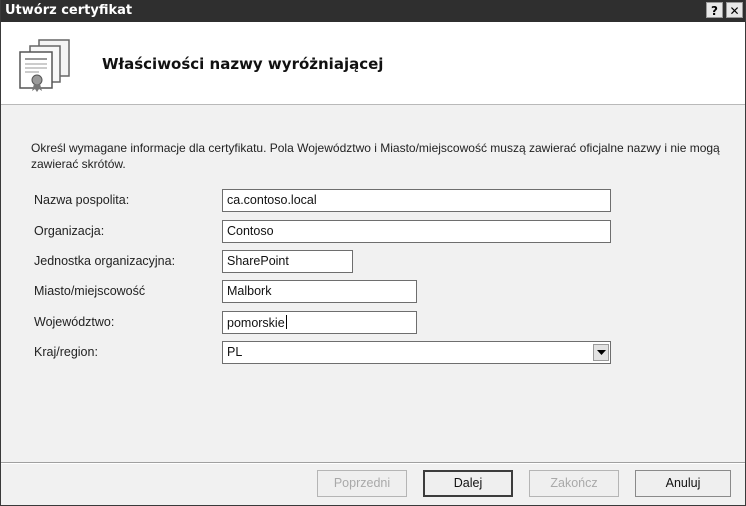 This screenshot has width=746, height=506. I want to click on organization-label: Organizacja:, so click(69, 231).